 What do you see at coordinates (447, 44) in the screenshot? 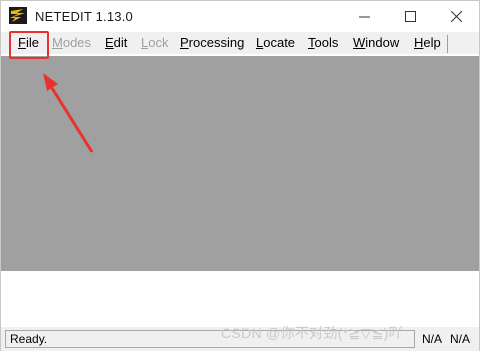
I see `menu-separator` at bounding box center [447, 44].